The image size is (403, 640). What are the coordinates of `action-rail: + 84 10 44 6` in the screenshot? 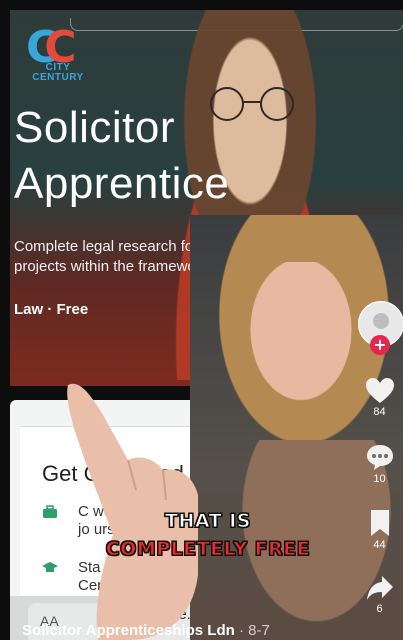 It's located at (379, 467).